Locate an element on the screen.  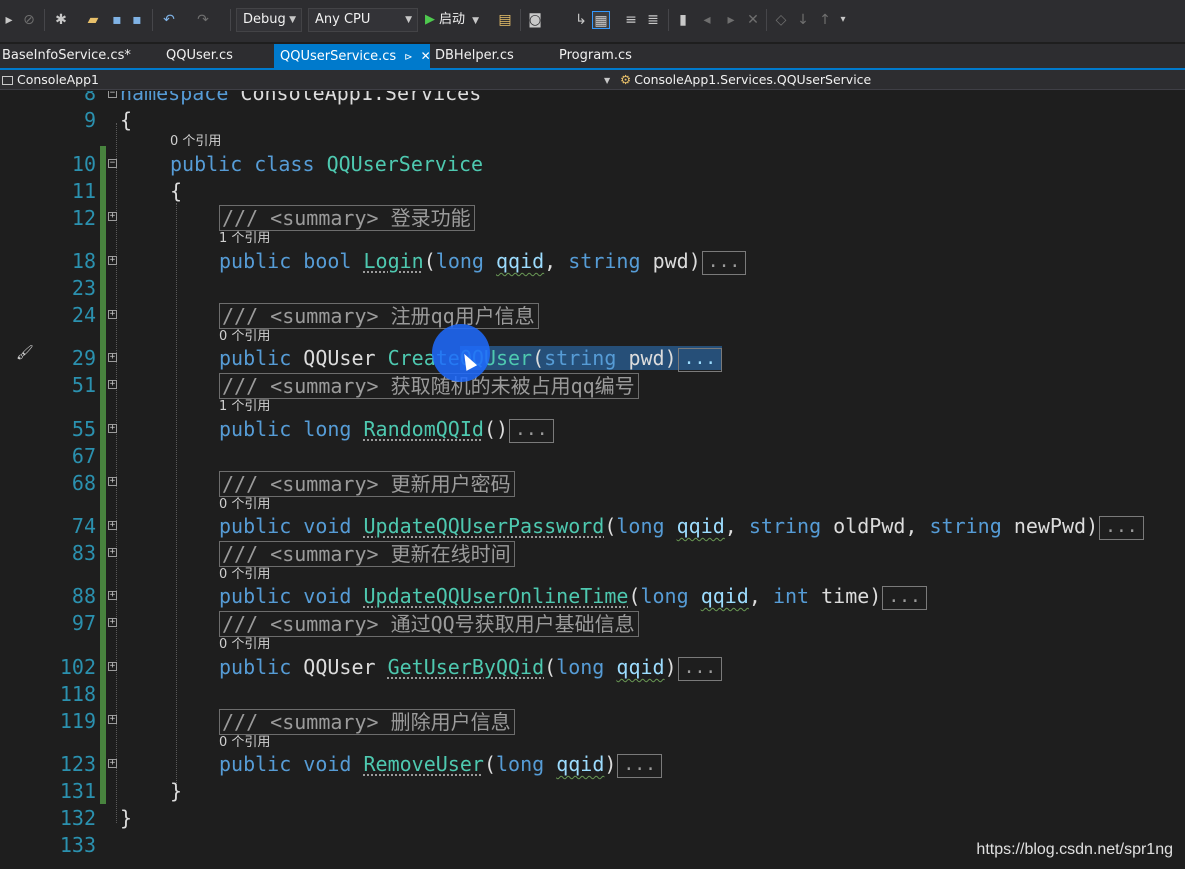
param-name: qqid is located at coordinates (580, 764).